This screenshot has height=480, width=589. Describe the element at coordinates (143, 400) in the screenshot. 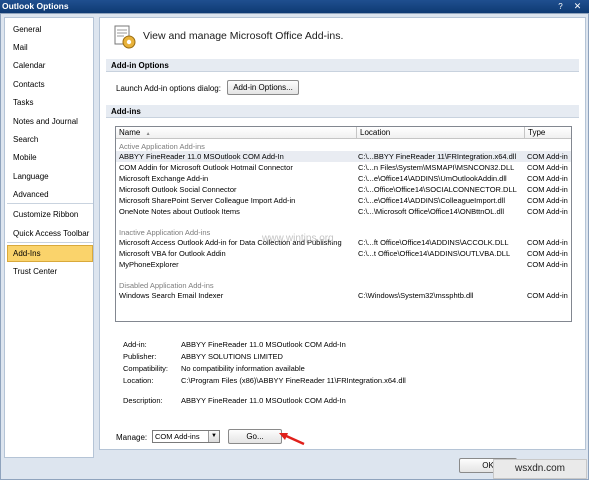

I see `detail-description-label: Description:` at that location.